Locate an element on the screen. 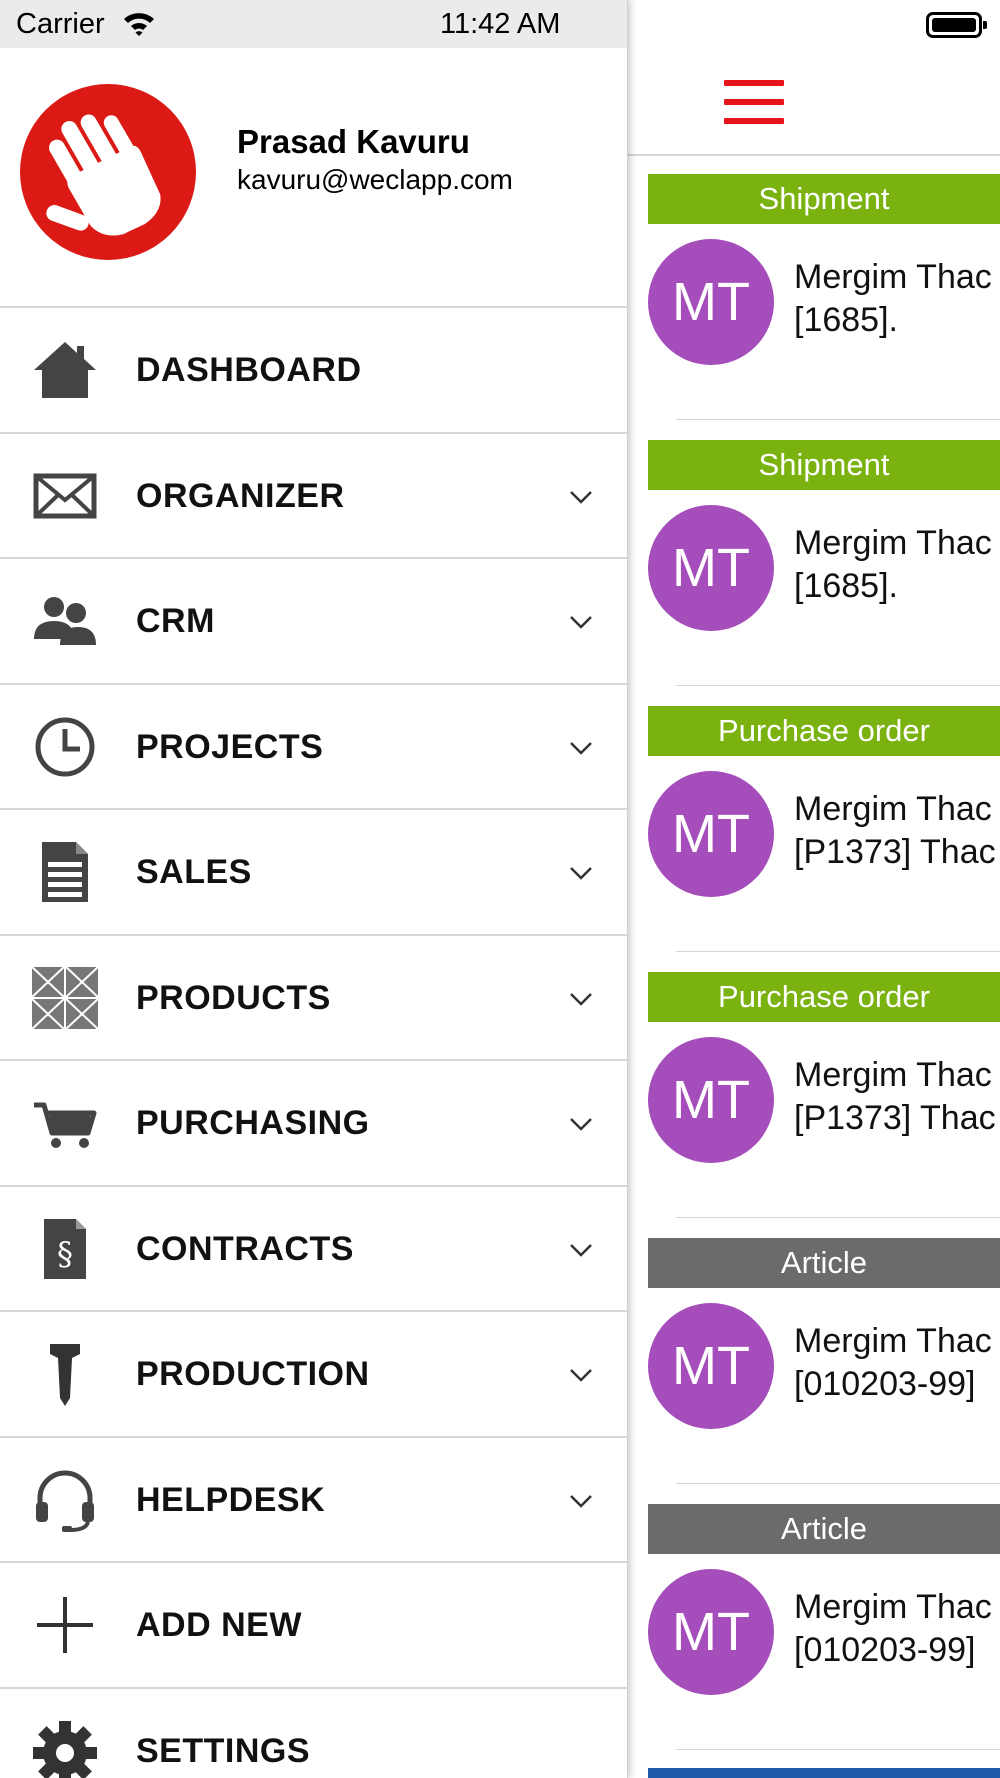 This screenshot has height=1778, width=1000. contract-icon: § is located at coordinates (65, 1248).